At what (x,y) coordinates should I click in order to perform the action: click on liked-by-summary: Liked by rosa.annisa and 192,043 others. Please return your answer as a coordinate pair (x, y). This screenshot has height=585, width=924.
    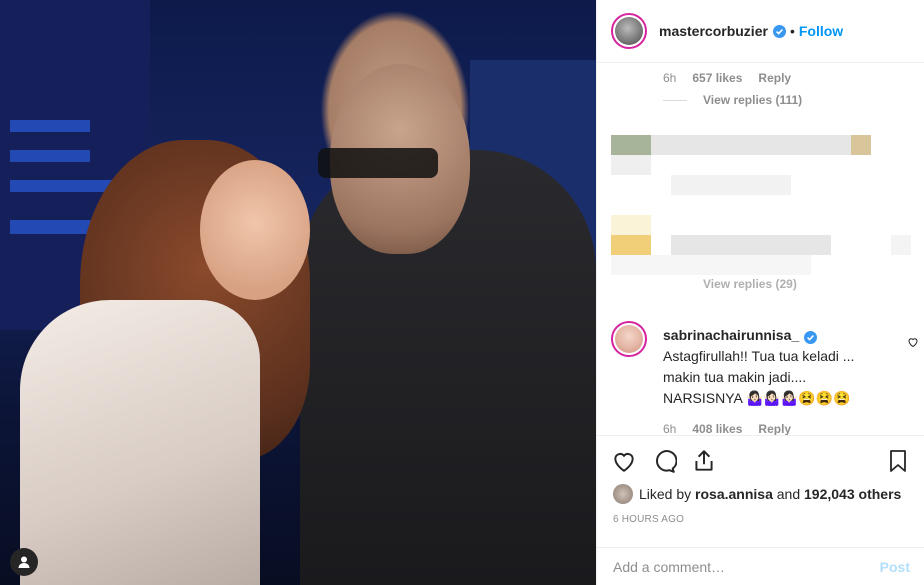
    Looking at the image, I should click on (757, 494).